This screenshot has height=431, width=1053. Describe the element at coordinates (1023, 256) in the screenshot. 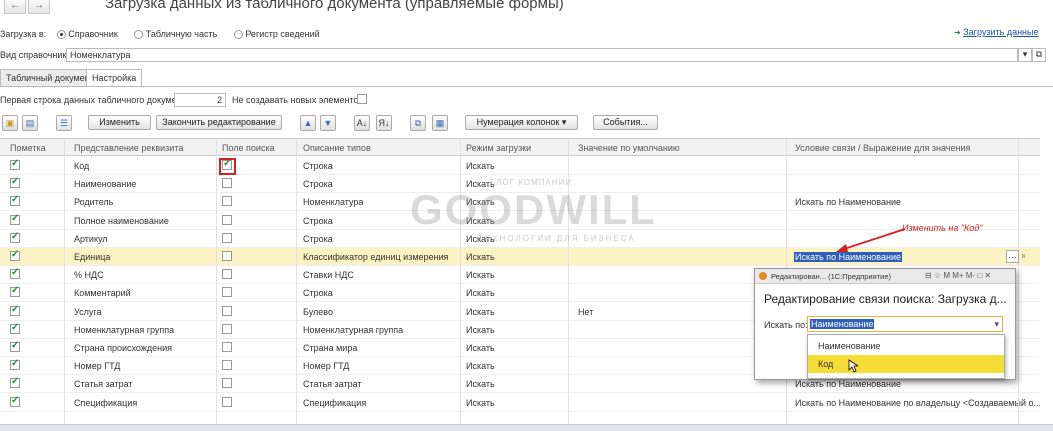

I see `clear-icon: ×` at that location.